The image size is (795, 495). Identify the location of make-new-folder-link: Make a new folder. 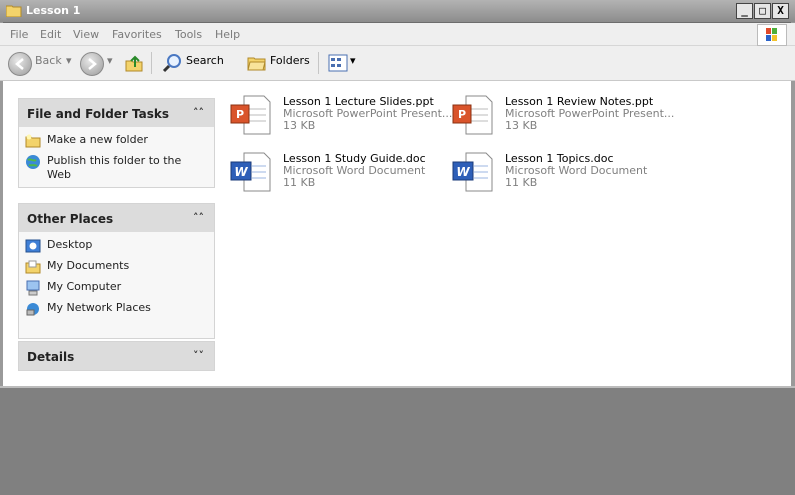
(116, 142).